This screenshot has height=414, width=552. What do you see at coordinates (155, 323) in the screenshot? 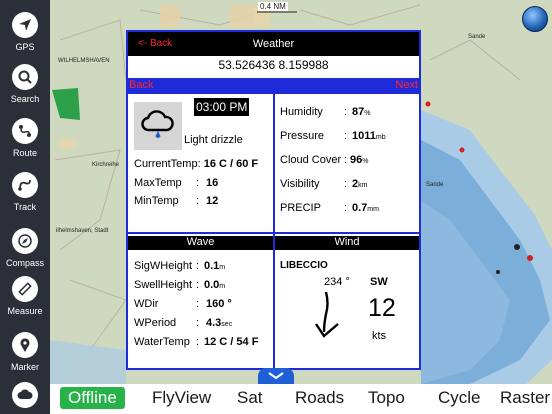
I see `wave-period-label: WPeriod` at bounding box center [155, 323].